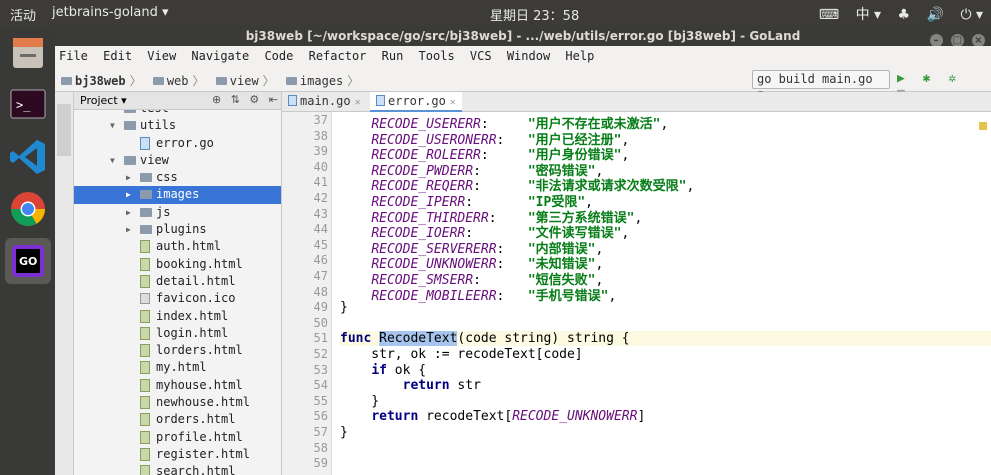 This screenshot has width=991, height=475. What do you see at coordinates (28, 53) in the screenshot?
I see `files-launcher-icon` at bounding box center [28, 53].